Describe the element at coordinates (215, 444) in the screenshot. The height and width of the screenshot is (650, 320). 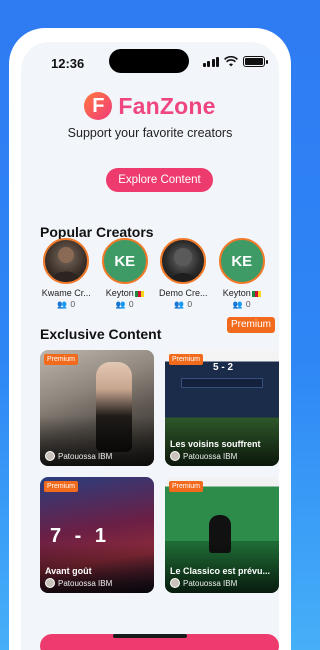
I see `card-caption: Les voisins souffrent` at that location.